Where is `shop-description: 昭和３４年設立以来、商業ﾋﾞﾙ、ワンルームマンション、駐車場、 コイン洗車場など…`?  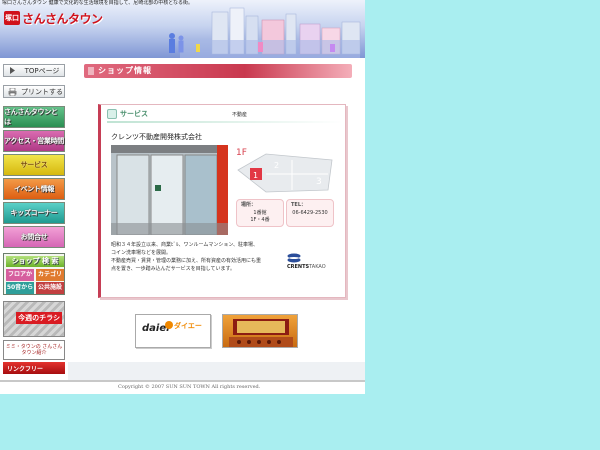 shop-description: 昭和３４年設立以来、商業ﾋﾞﾙ、ワンルームマンション、駐車場、 コイン洗車場など… is located at coordinates (196, 257).